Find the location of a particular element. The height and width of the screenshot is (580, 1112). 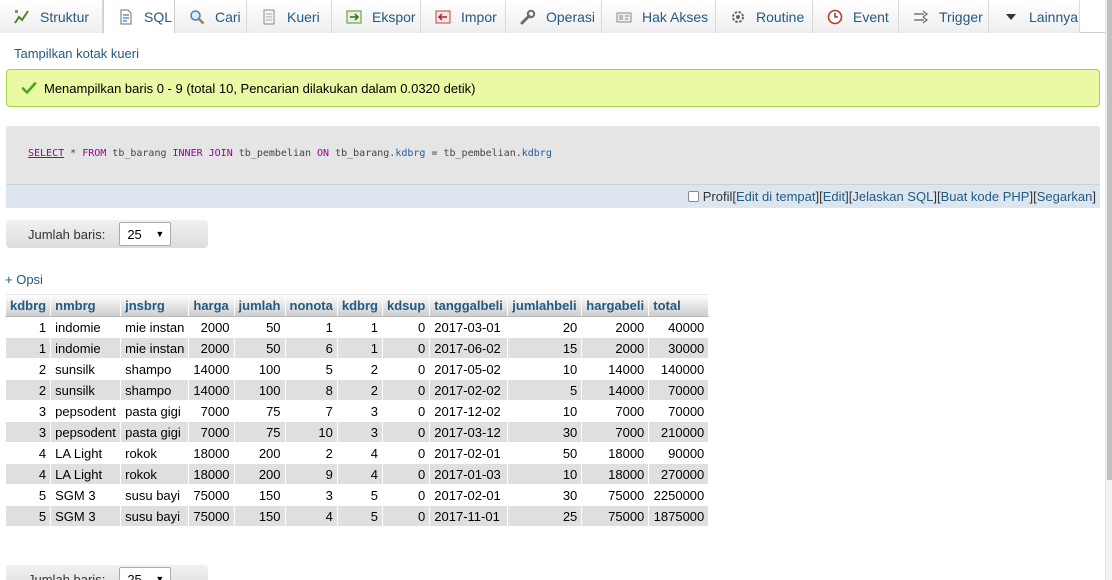

options-link: + Opsi is located at coordinates (24, 279).